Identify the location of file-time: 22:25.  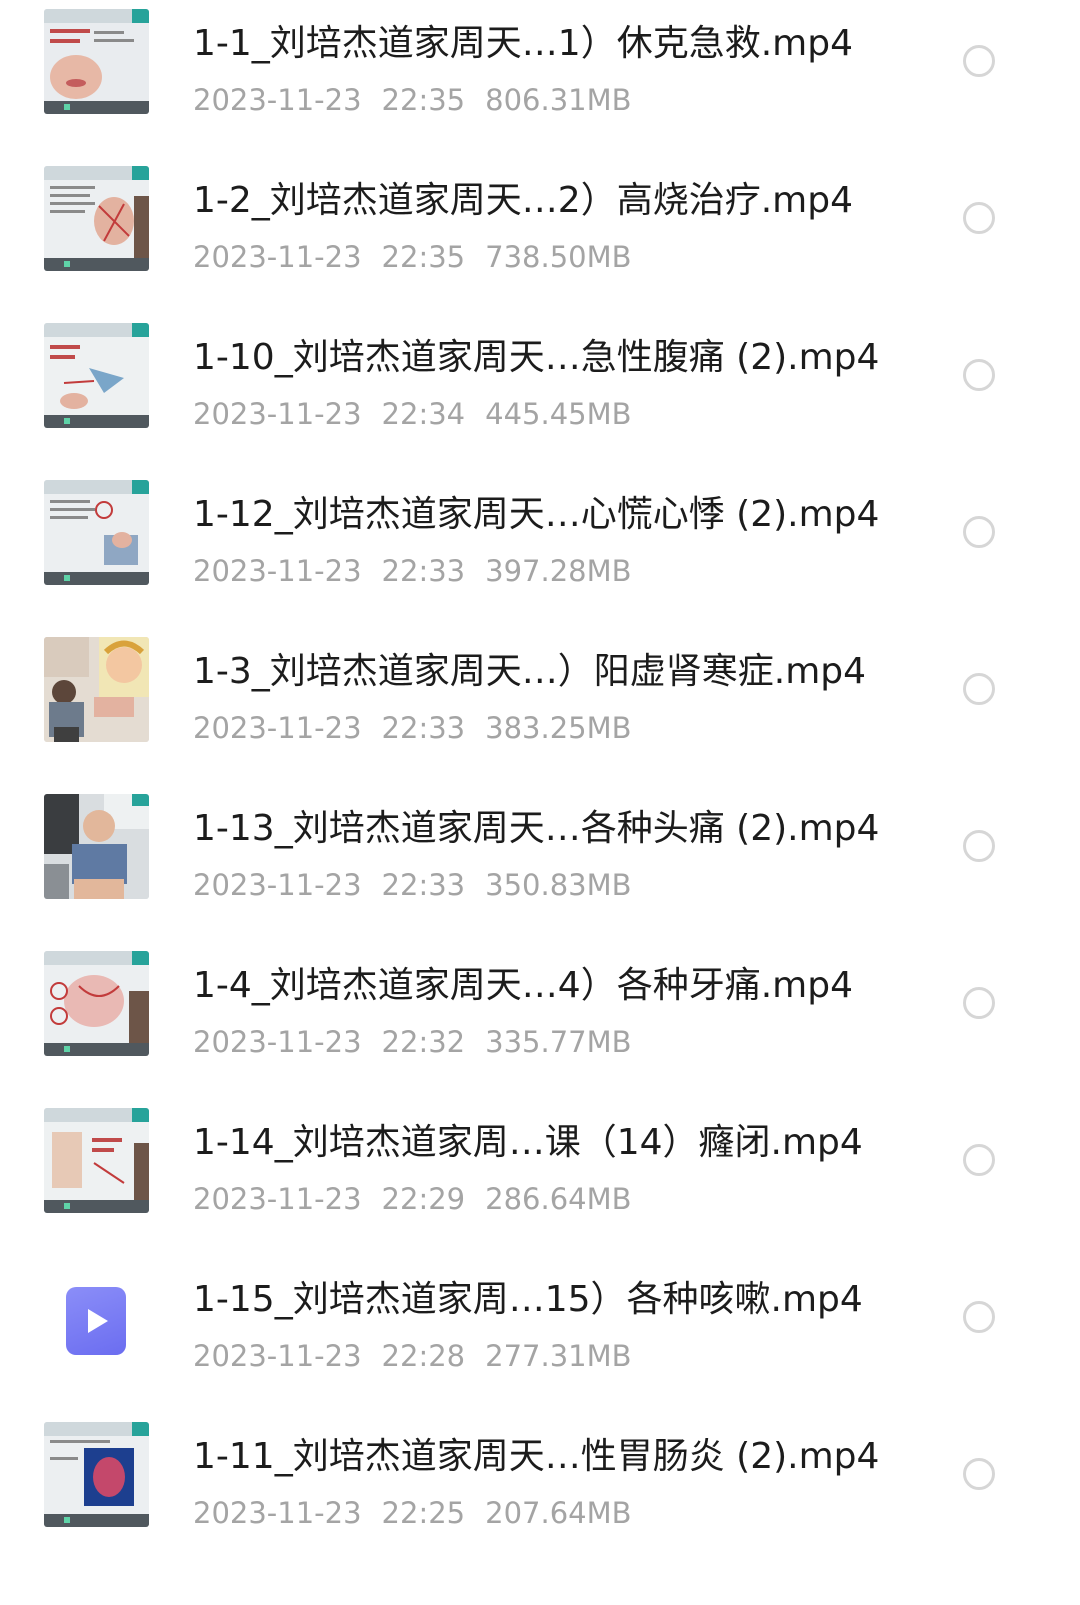
(423, 1513).